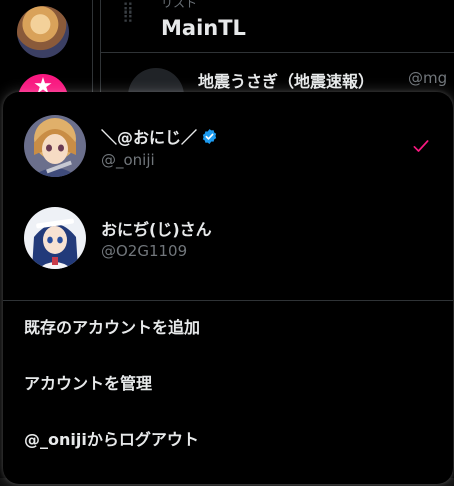  Describe the element at coordinates (128, 160) in the screenshot. I see `account-handle: @_oniji` at that location.